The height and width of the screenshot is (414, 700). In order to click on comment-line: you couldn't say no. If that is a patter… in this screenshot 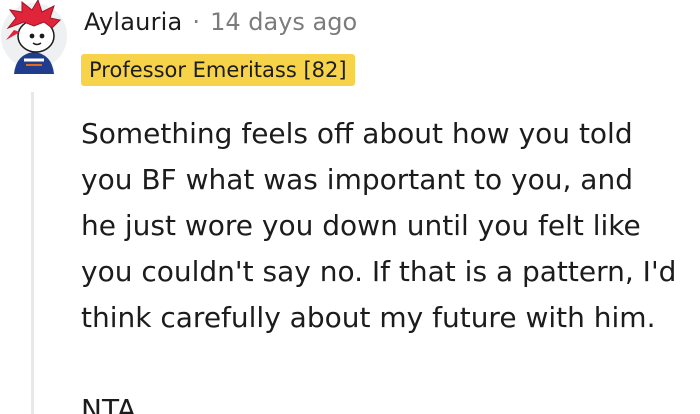, I will do `click(379, 271)`.